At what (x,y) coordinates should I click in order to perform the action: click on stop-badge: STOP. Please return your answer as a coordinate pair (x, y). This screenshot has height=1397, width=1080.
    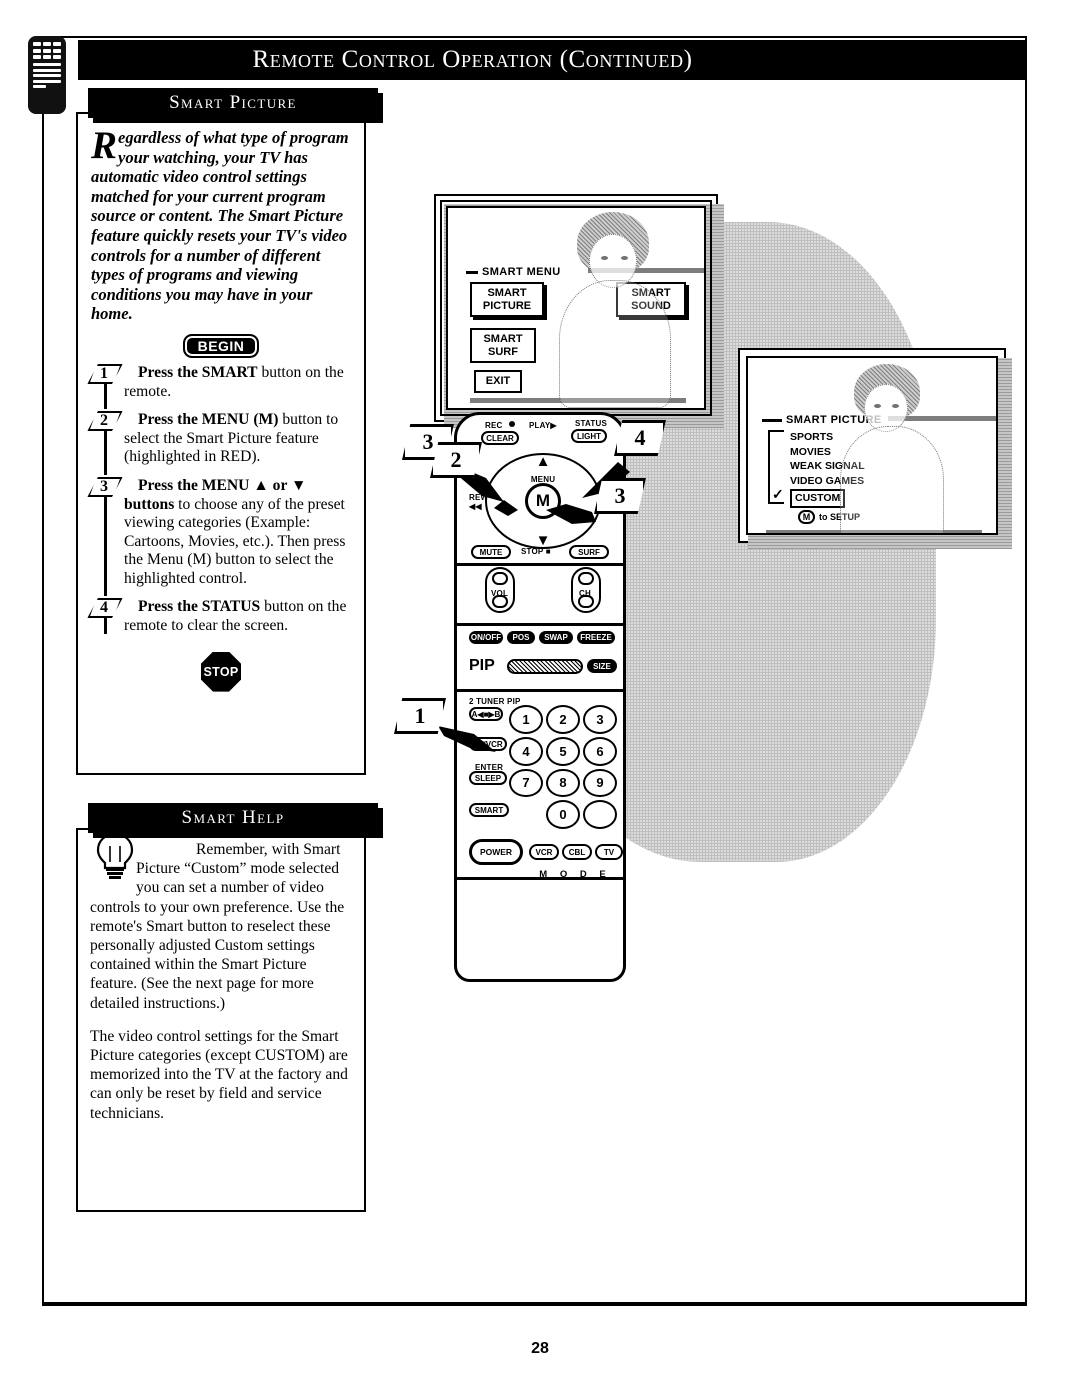
    Looking at the image, I should click on (221, 671).